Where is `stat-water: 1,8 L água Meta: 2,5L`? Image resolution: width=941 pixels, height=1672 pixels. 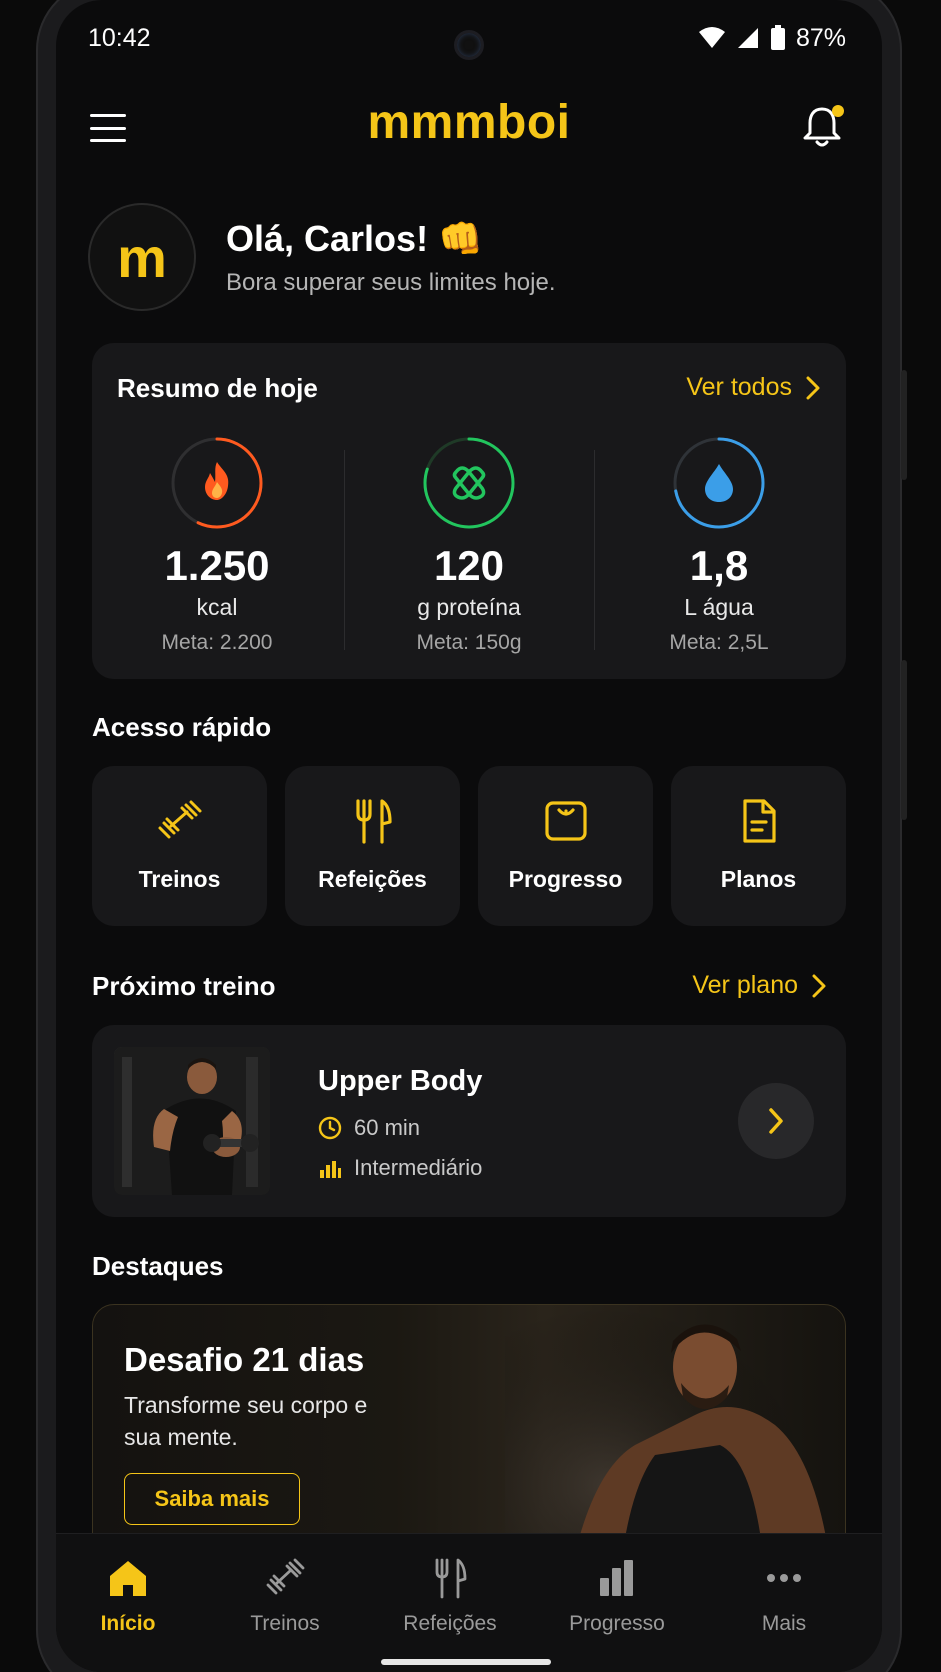
stat-water: 1,8 L água Meta: 2,5L is located at coordinates (719, 545).